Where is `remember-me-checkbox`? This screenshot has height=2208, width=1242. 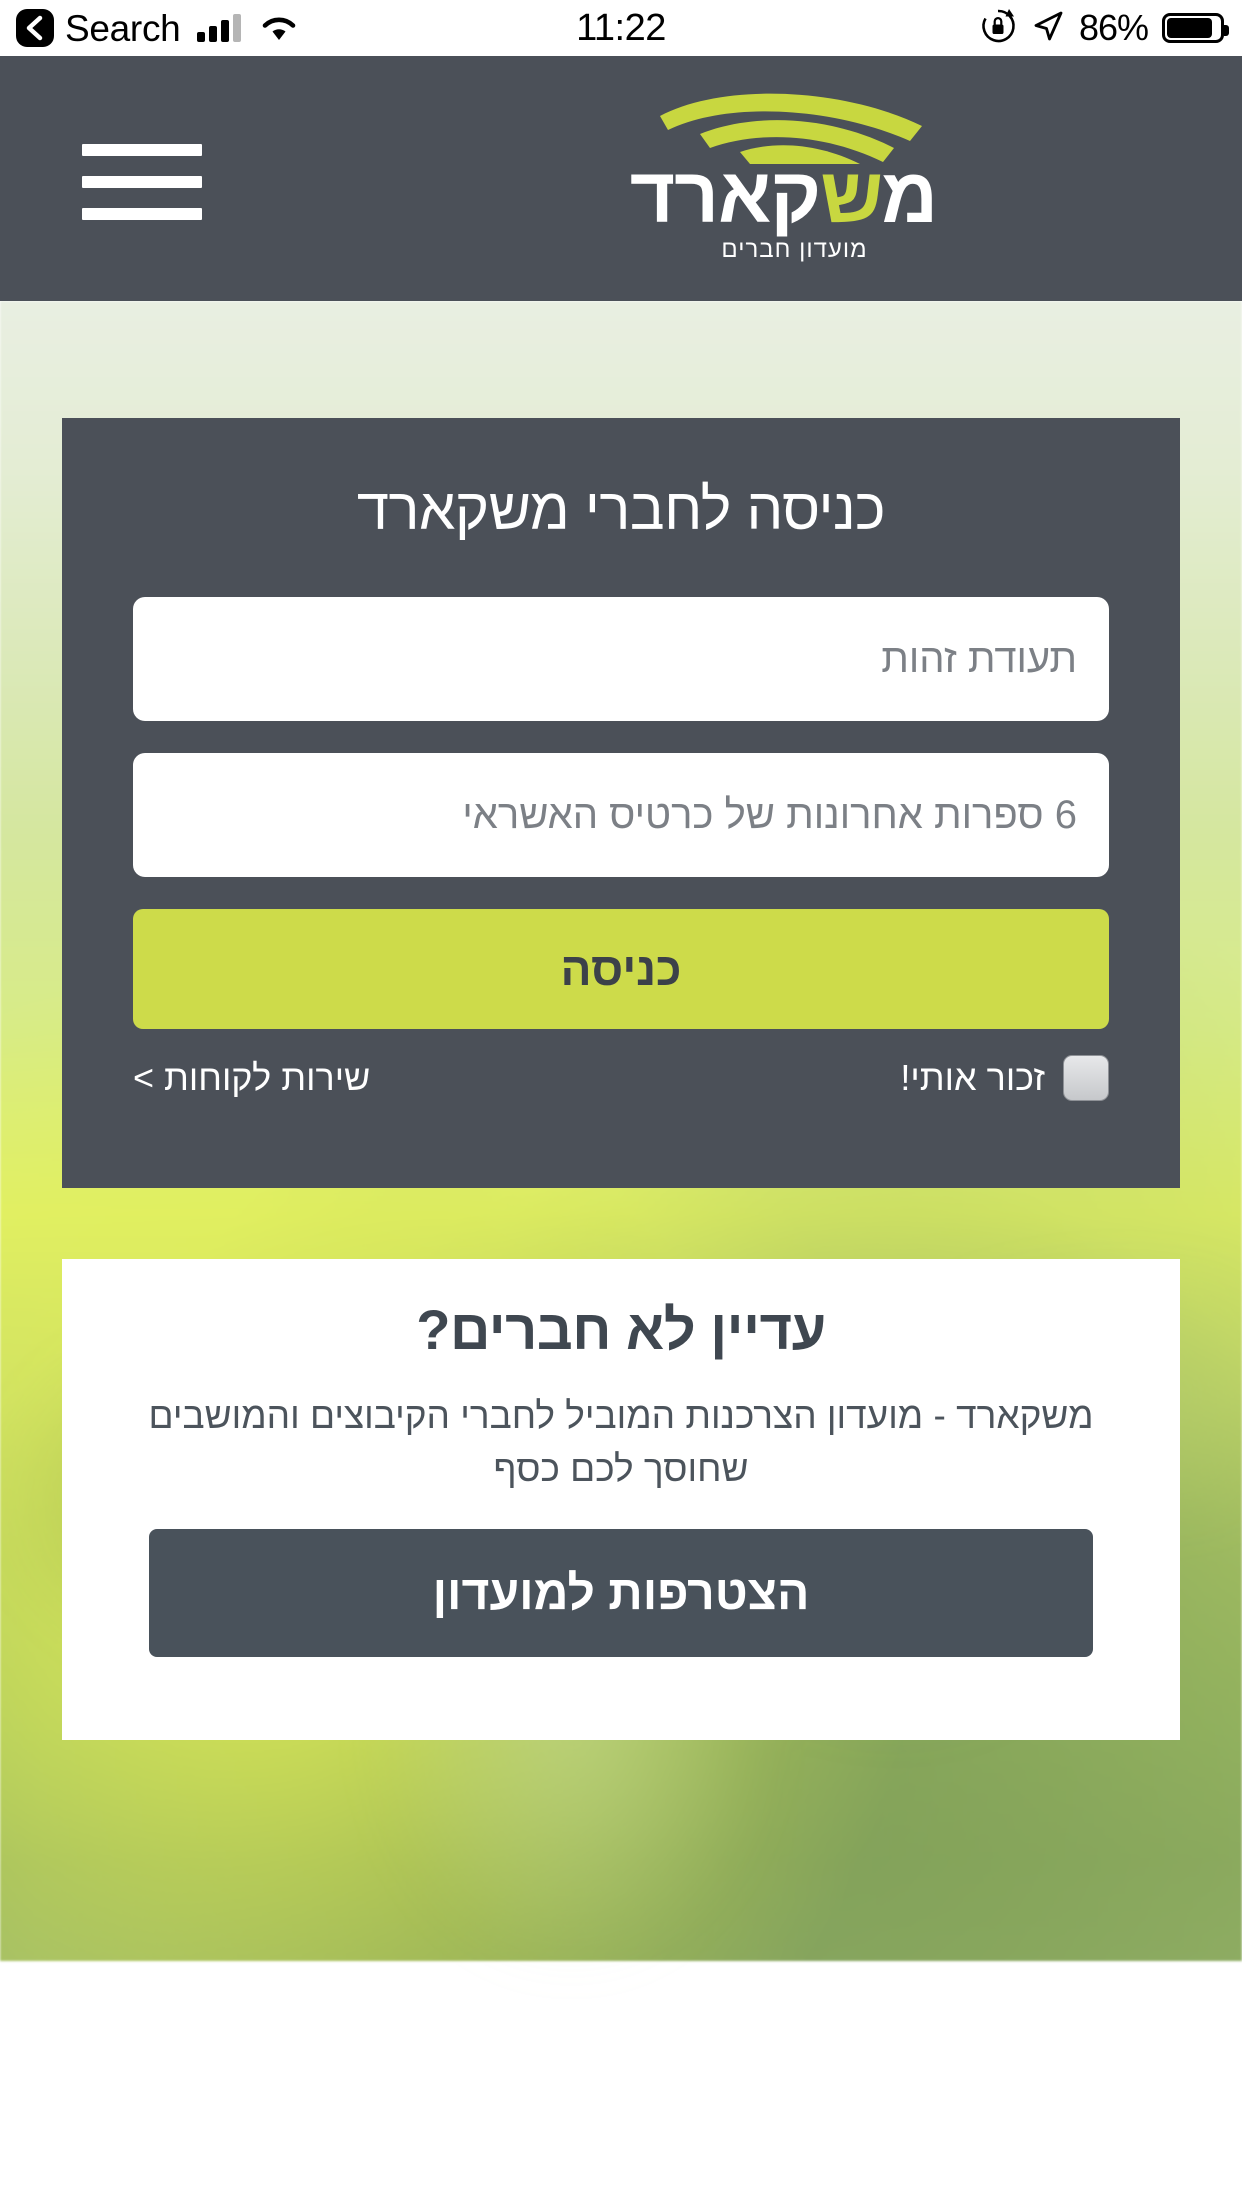
remember-me-checkbox is located at coordinates (1086, 1078).